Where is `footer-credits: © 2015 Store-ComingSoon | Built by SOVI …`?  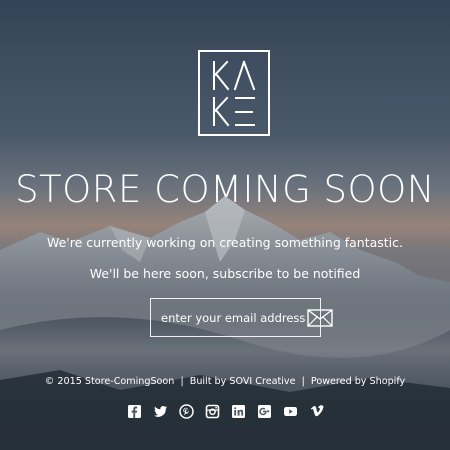 footer-credits: © 2015 Store-ComingSoon | Built by SOVI … is located at coordinates (225, 381).